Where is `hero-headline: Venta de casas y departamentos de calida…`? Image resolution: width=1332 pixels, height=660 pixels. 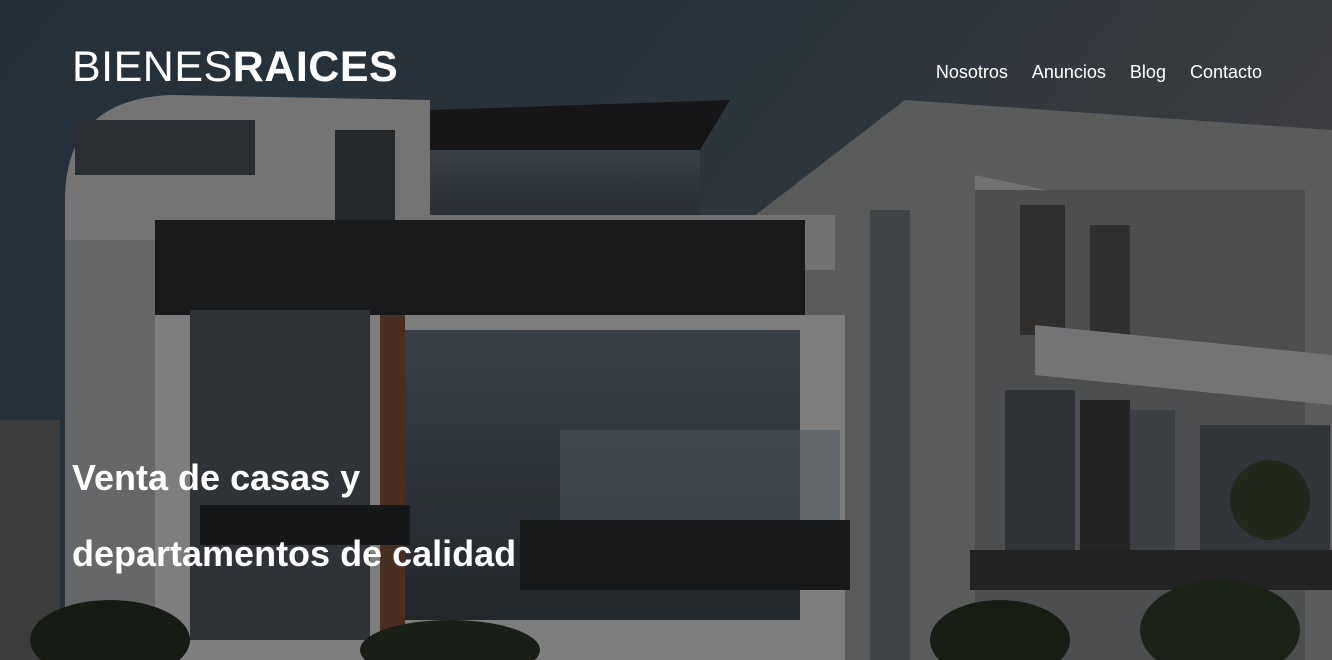 hero-headline: Venta de casas y departamentos de calida… is located at coordinates (382, 516).